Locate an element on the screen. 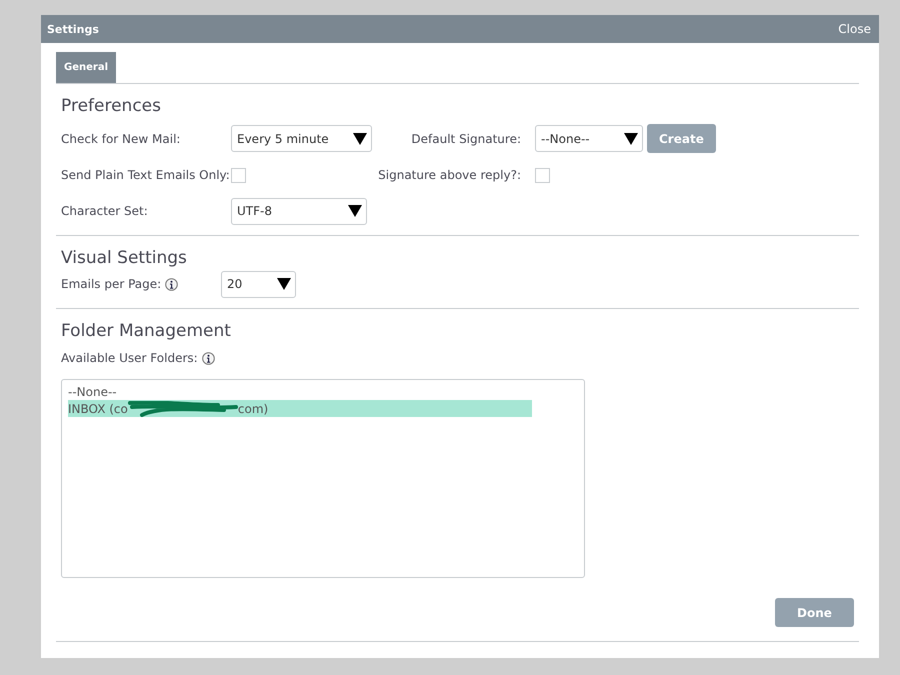 This screenshot has width=900, height=675. field-label: Default Signature: is located at coordinates (466, 139).